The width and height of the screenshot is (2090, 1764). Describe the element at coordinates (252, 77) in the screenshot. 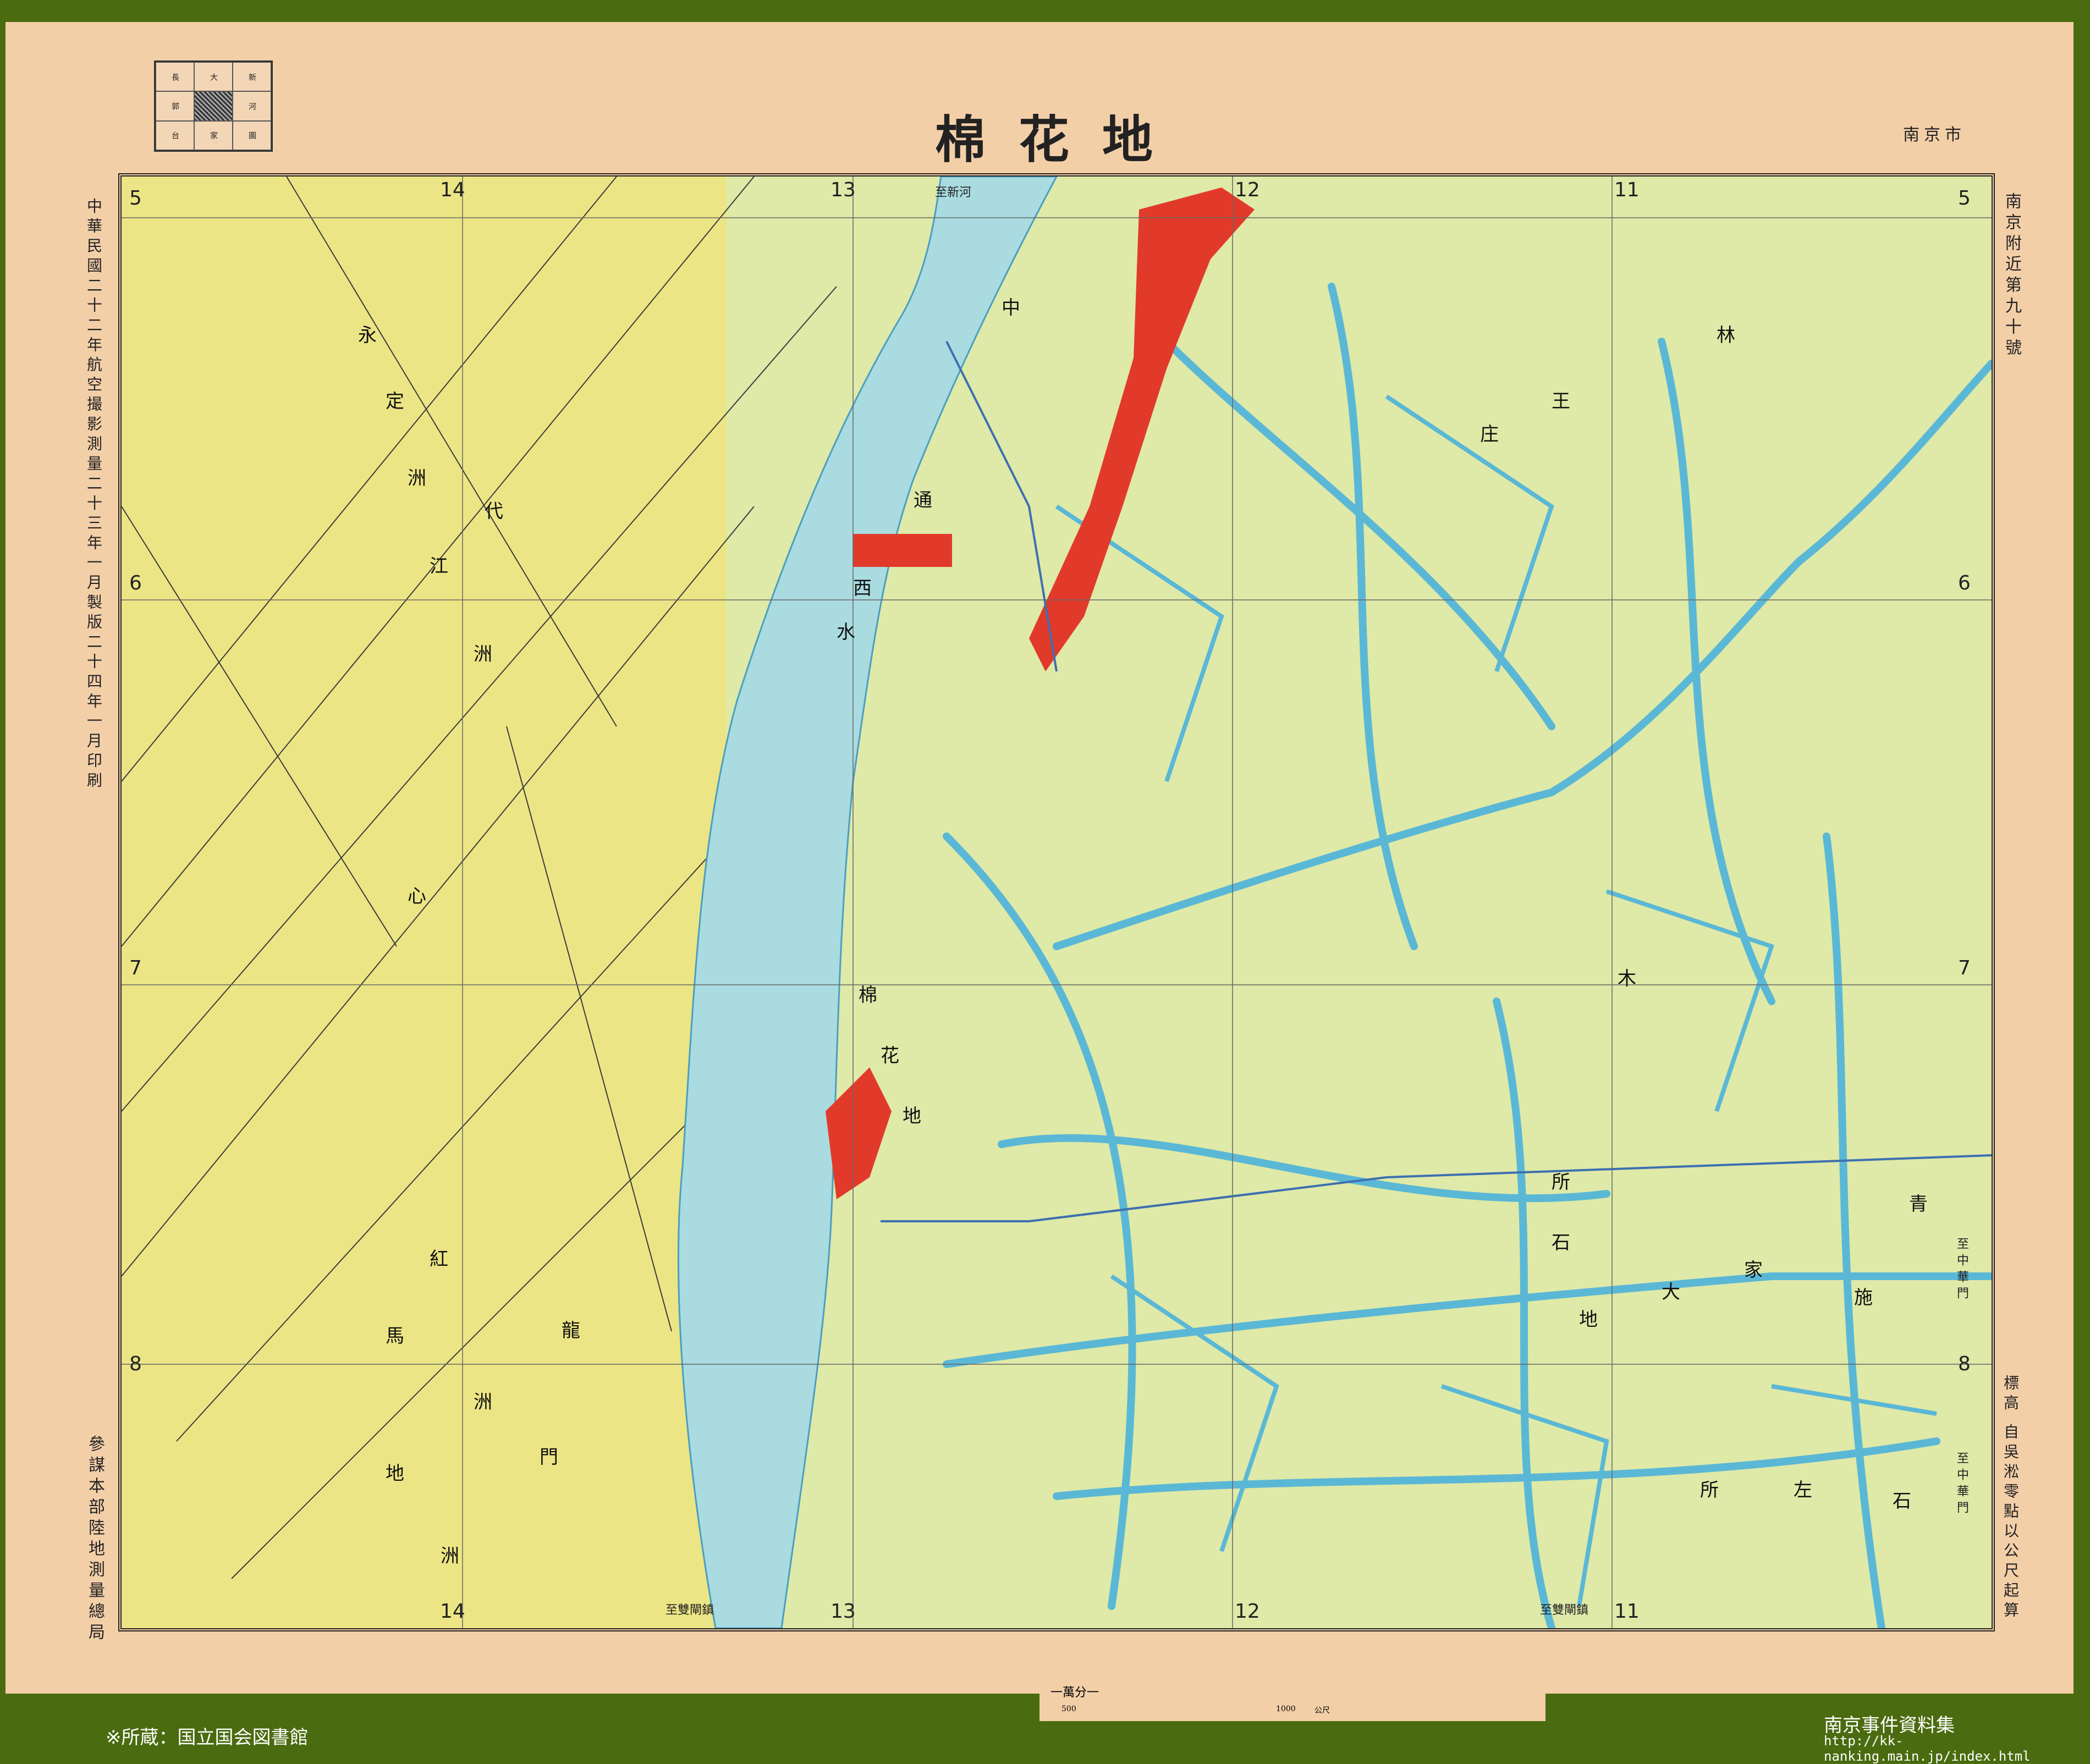

I see `legend-cell: 新` at that location.